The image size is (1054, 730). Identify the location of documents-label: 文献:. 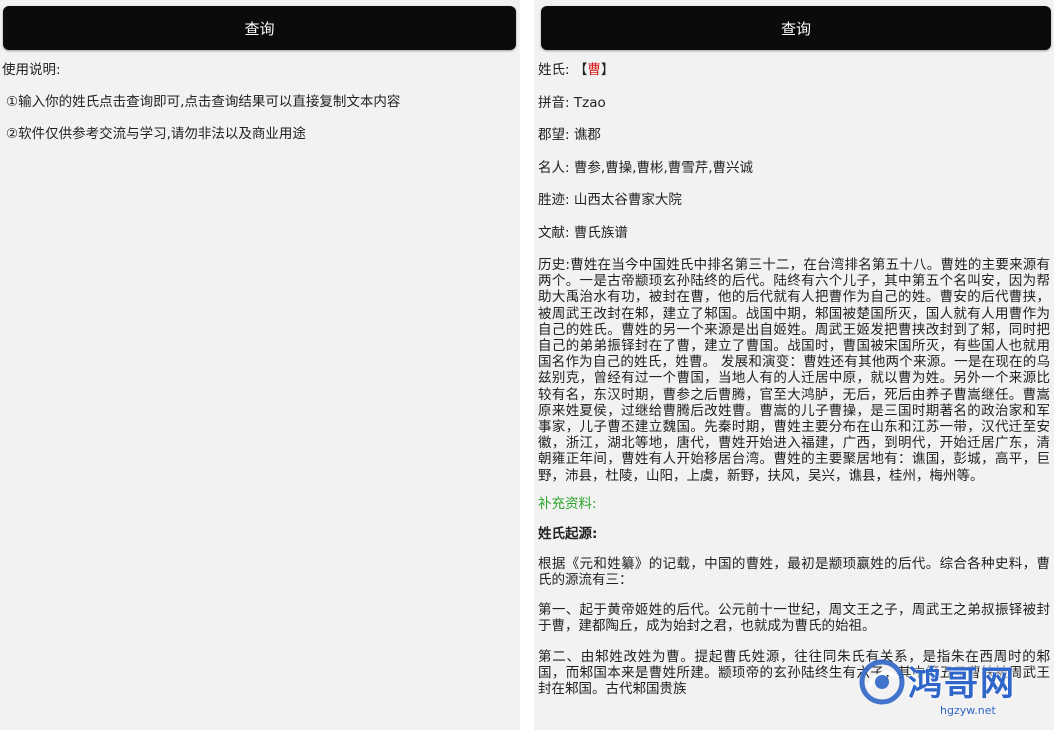
(554, 232).